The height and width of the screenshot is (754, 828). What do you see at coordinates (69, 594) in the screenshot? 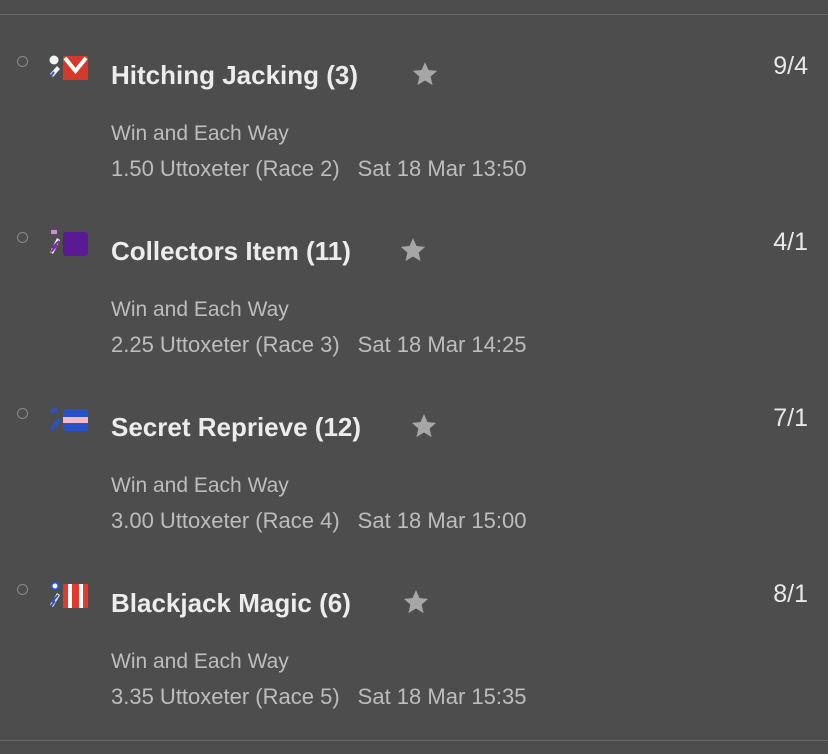
I see `silks-red-white-braces-icon` at bounding box center [69, 594].